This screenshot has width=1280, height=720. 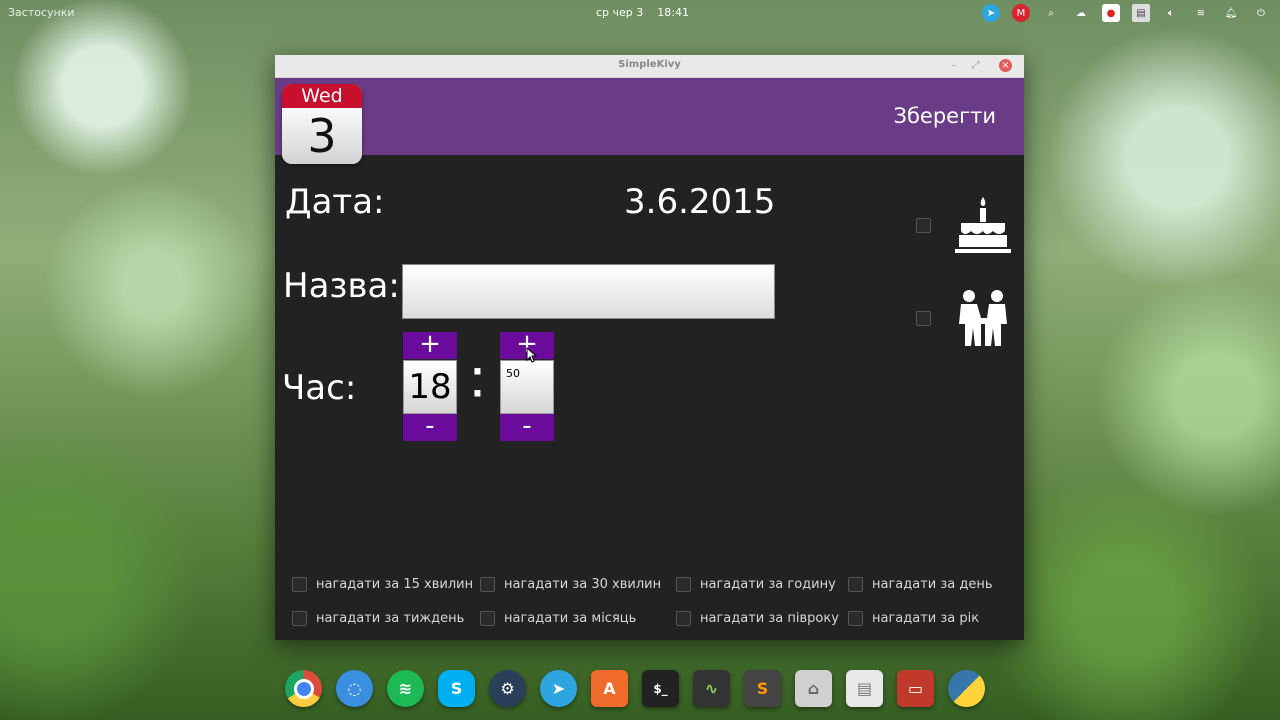 I want to click on reminder-half-year: нагадати за півроку, so click(x=757, y=618).